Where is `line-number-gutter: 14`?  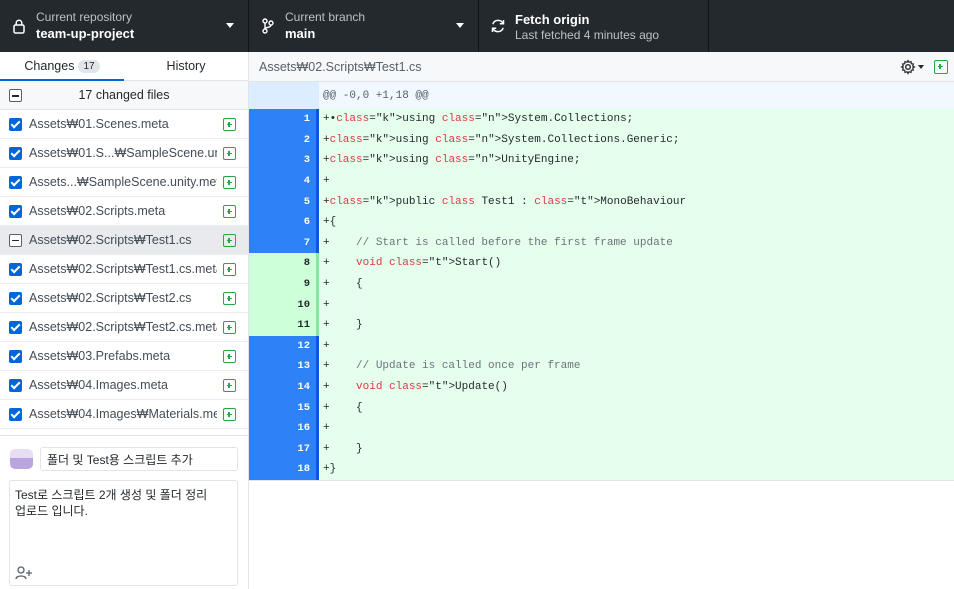 line-number-gutter: 14 is located at coordinates (284, 387).